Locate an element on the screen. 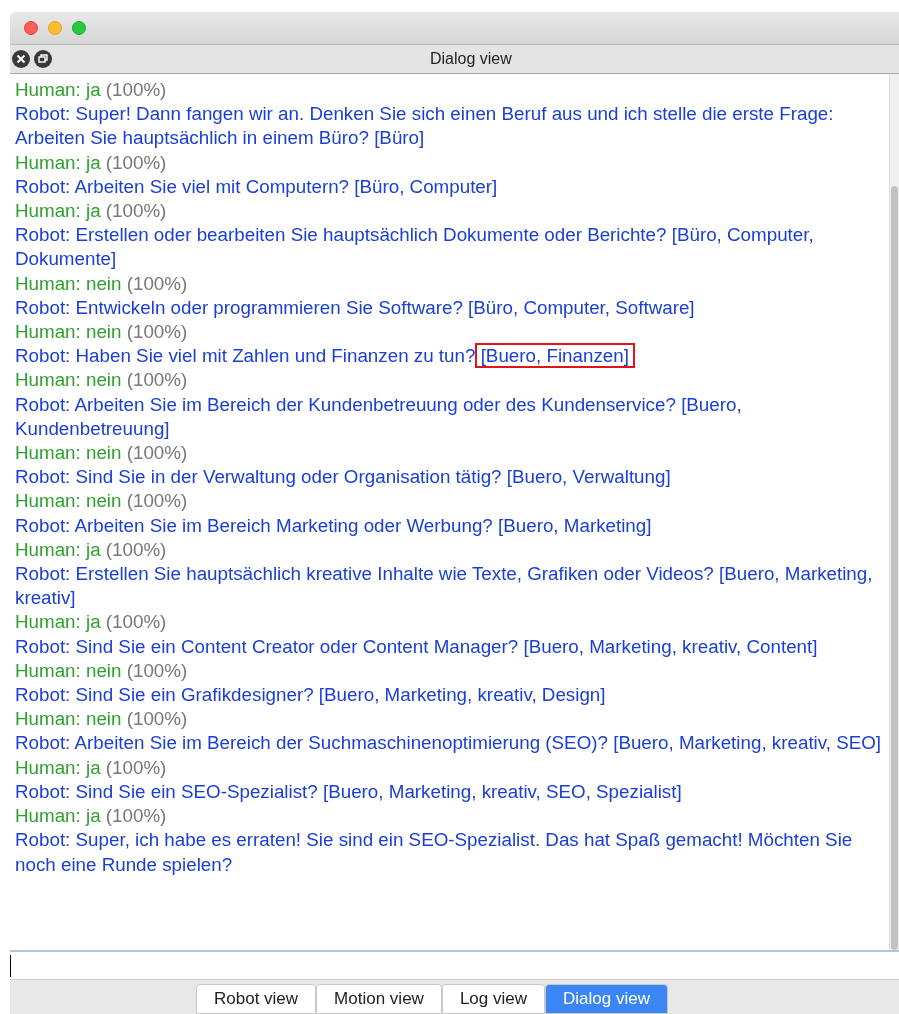 The image size is (899, 1014). chat-line: Robot: Erstellen Sie hauptsächlich kreative Inhalte wie Texte, Grafiken oder Videos? [Buero, Marketing, kreativ] is located at coordinates (444, 586).